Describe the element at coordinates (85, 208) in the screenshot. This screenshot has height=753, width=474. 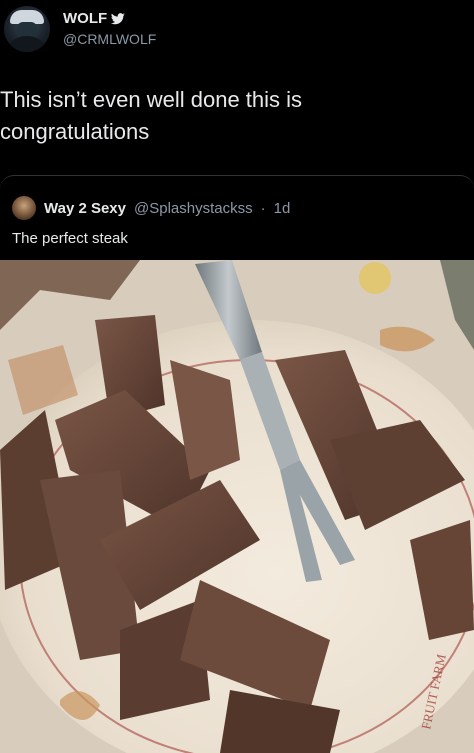
I see `quote-author-name: Way 2 Sexy` at that location.